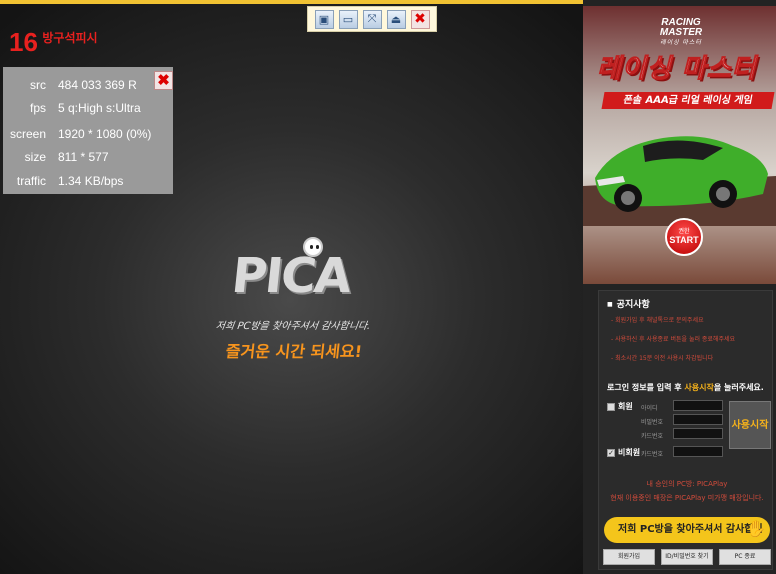 This screenshot has height=574, width=776. Describe the element at coordinates (652, 422) in the screenshot. I see `pw-label: 비밀번호` at that location.